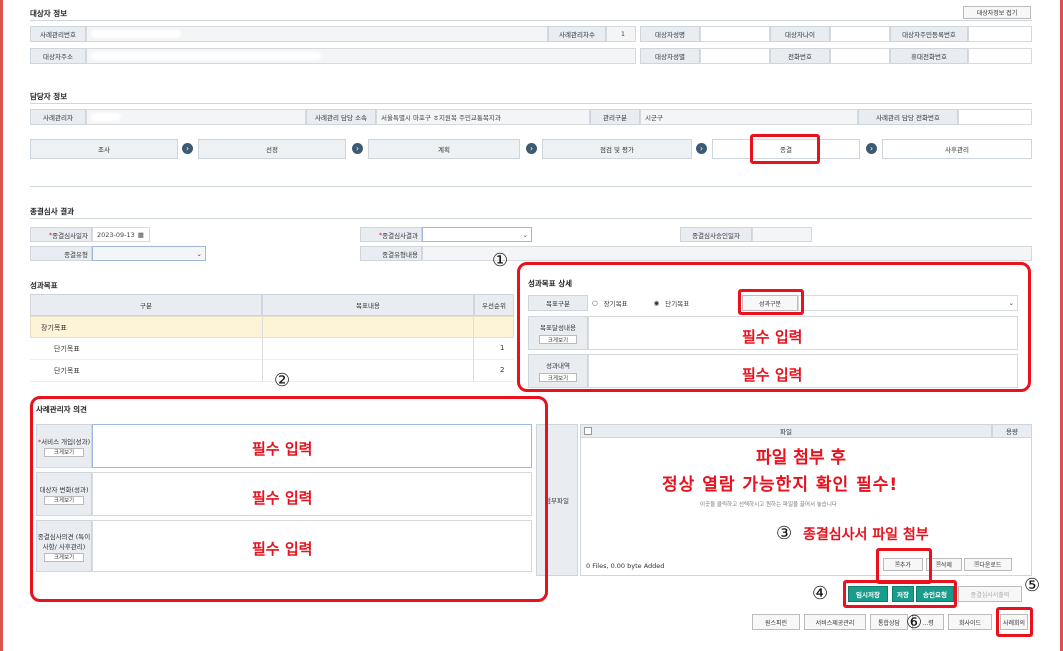 This screenshot has width=1063, height=651. What do you see at coordinates (957, 149) in the screenshot?
I see `step-followup: 사후관리` at bounding box center [957, 149].